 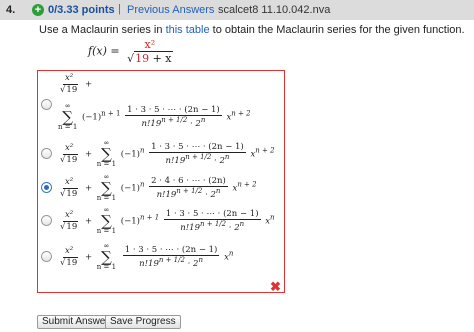 What do you see at coordinates (106, 220) in the screenshot?
I see `option-d-summation: ∞ ∑ n = 1` at bounding box center [106, 220].